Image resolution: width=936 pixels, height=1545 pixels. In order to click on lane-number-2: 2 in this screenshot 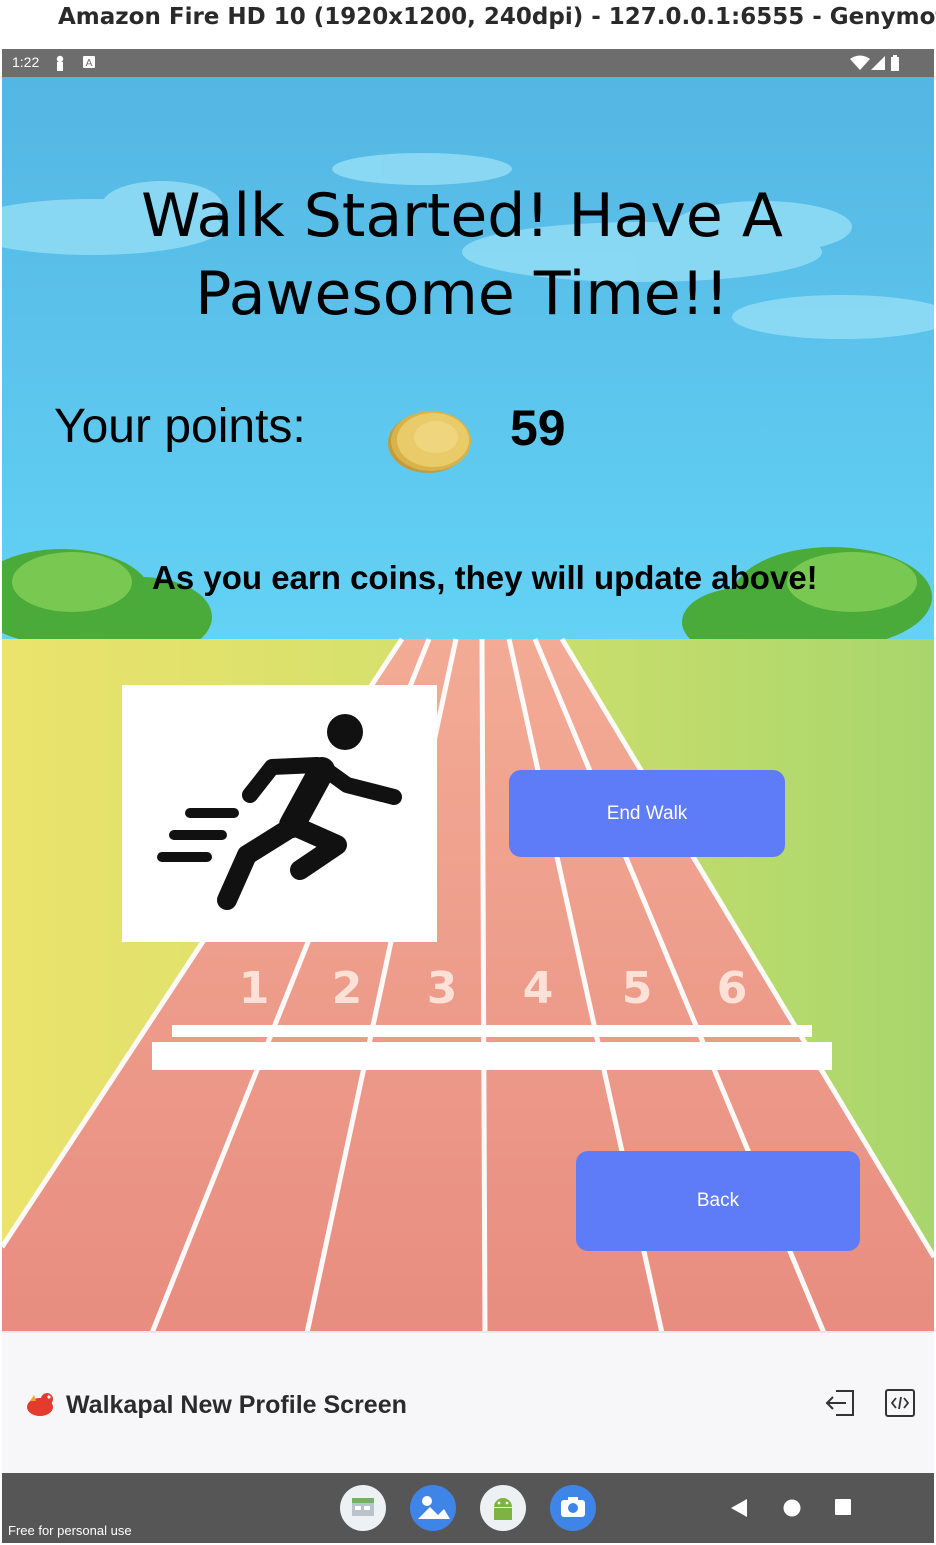, I will do `click(347, 988)`.